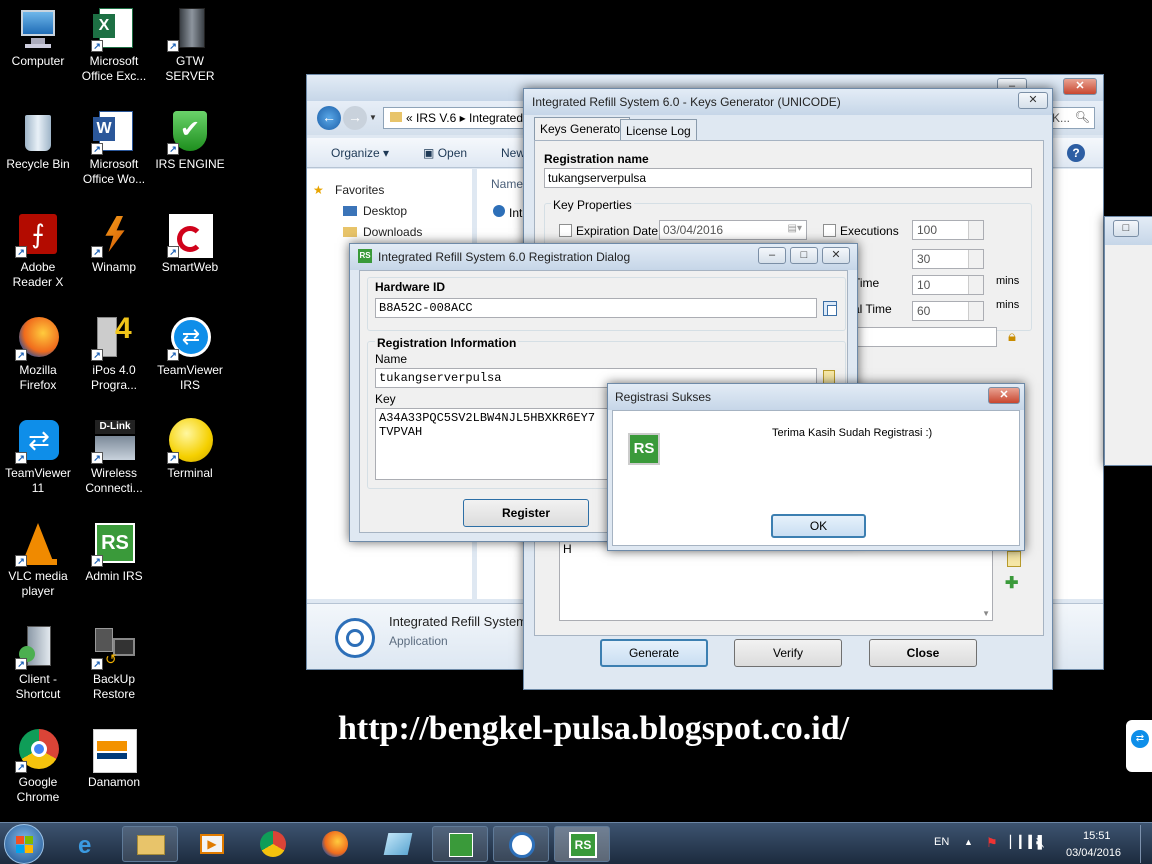  I want to click on paste-icon, so click(1014, 559).